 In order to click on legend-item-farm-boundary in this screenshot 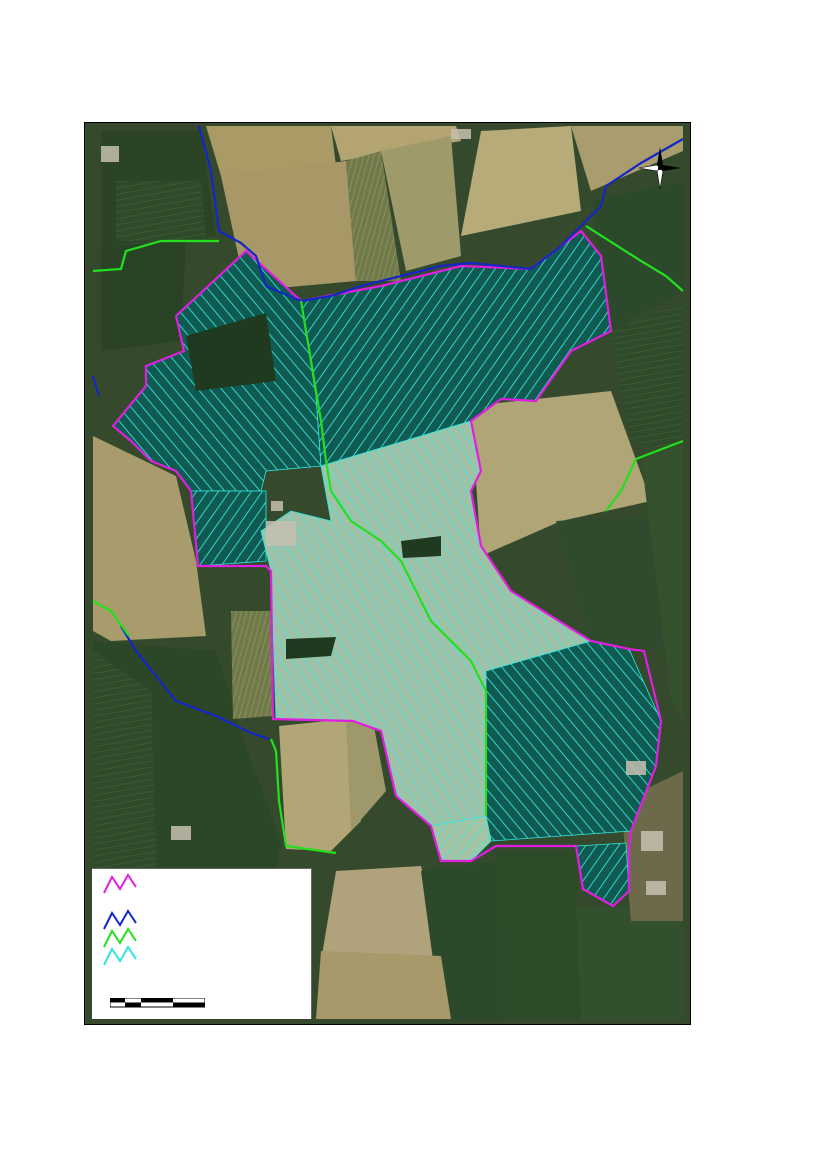, I will do `click(120, 886)`.